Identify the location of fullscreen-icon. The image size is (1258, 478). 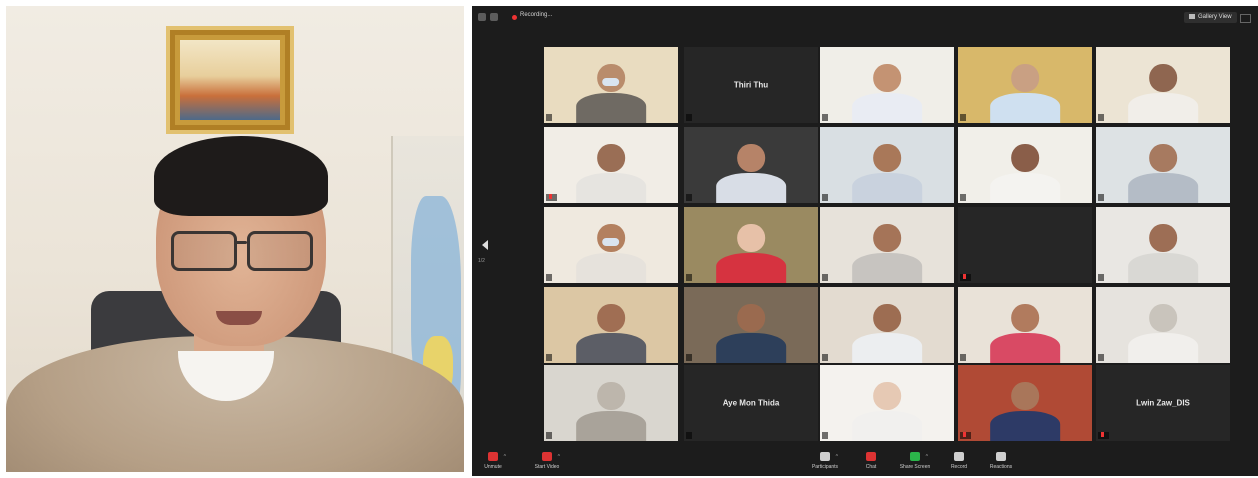
(1245, 18).